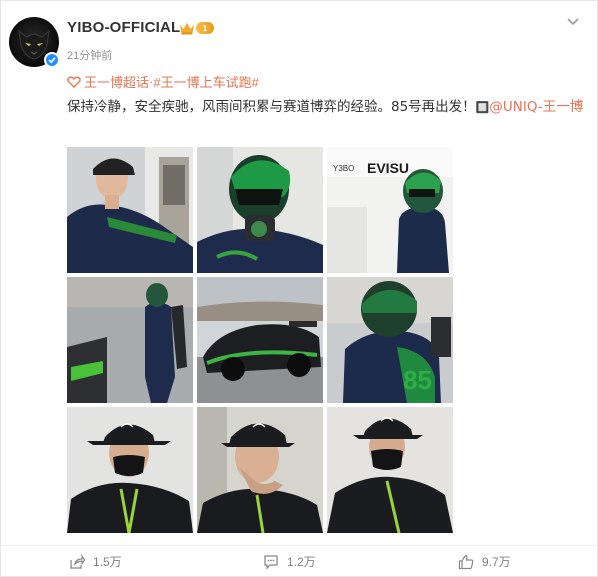 Image resolution: width=598 pixels, height=577 pixels. I want to click on avatar, so click(34, 42).